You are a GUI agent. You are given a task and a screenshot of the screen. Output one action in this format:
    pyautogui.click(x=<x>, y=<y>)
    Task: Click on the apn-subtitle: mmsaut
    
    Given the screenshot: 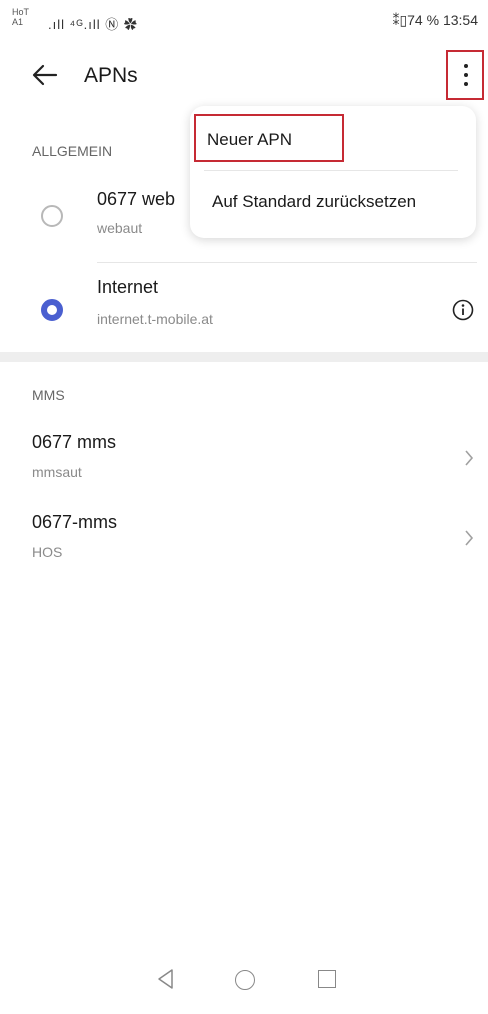 What is the action you would take?
    pyautogui.click(x=57, y=472)
    